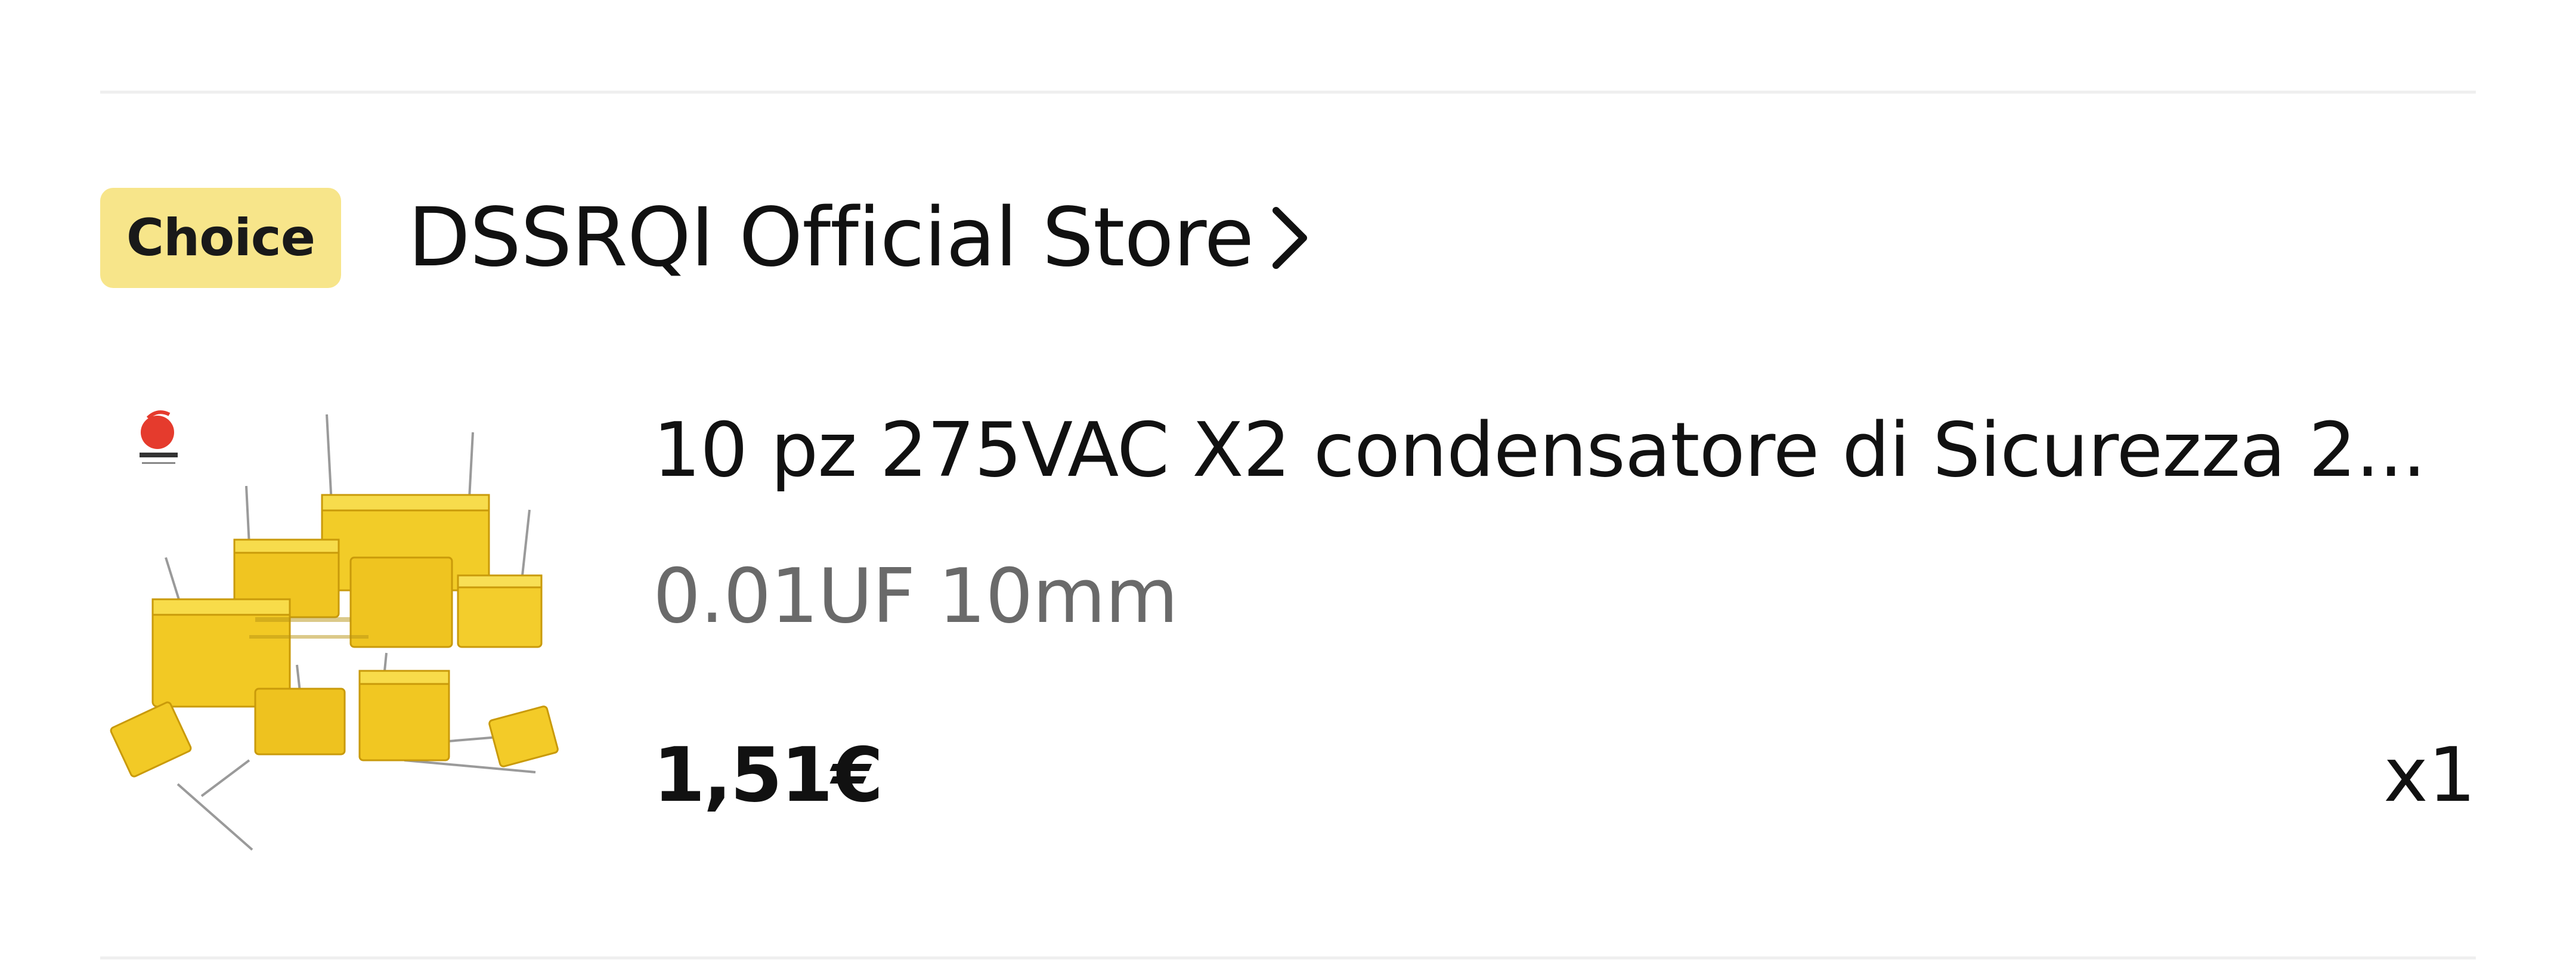 This screenshot has width=2576, height=966. What do you see at coordinates (768, 775) in the screenshot?
I see `product-price: 1,51€` at bounding box center [768, 775].